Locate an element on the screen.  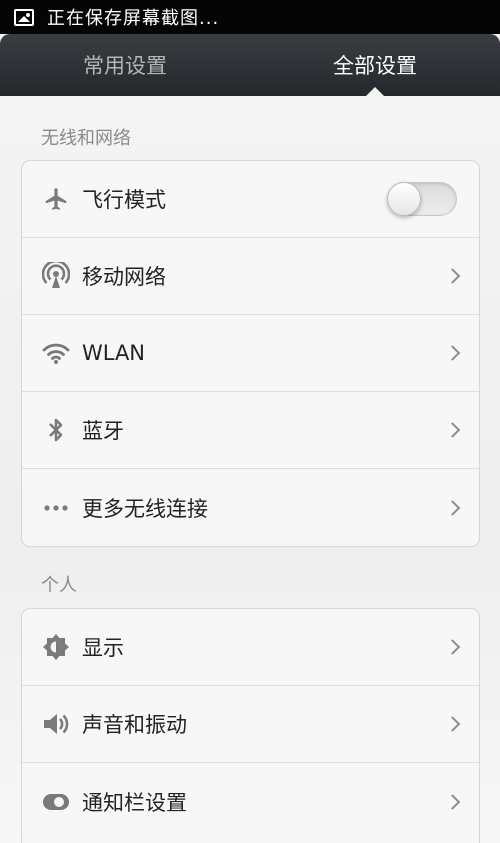
setting-row-more-wireless: 更多无线连接 is located at coordinates (250, 507).